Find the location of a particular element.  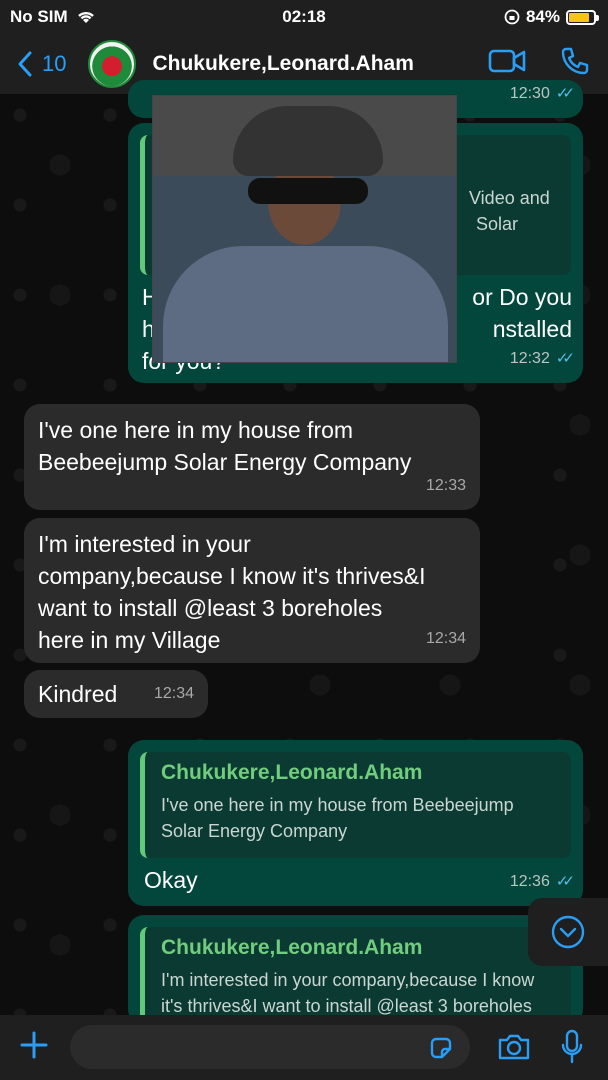

avatar is located at coordinates (112, 64).